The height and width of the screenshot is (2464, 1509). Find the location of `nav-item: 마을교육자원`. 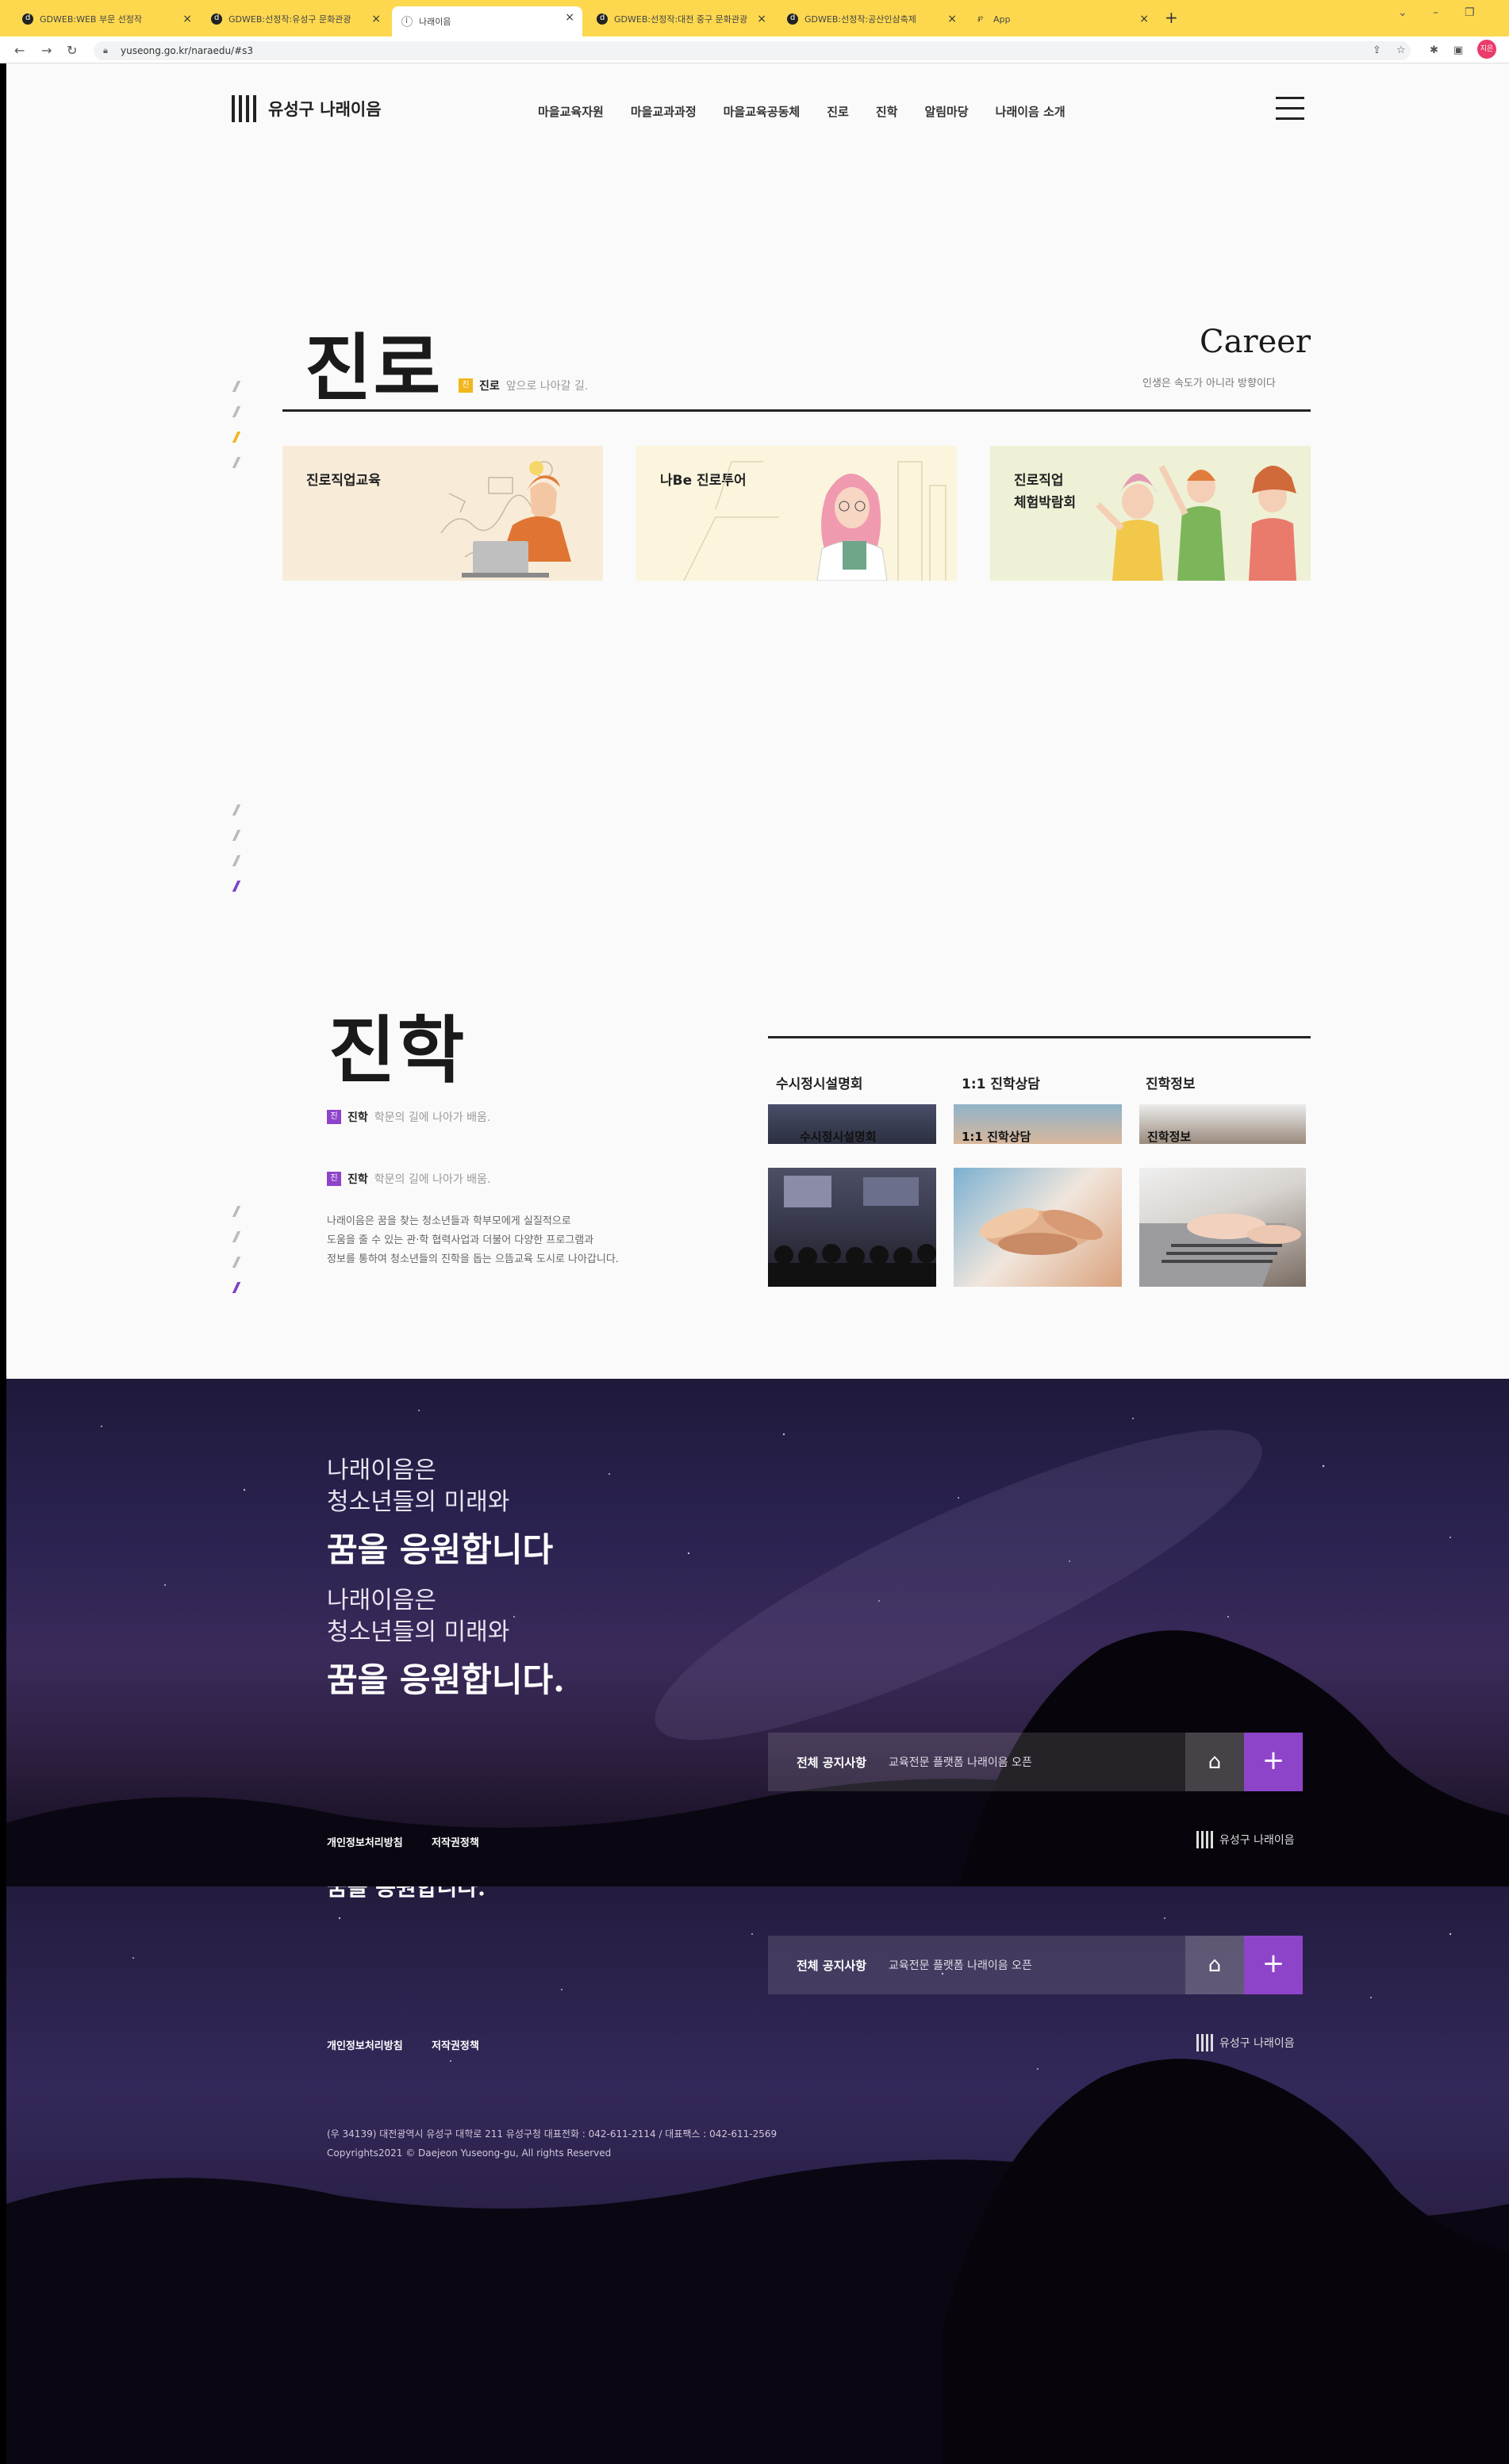

nav-item: 마을교육자원 is located at coordinates (571, 111).